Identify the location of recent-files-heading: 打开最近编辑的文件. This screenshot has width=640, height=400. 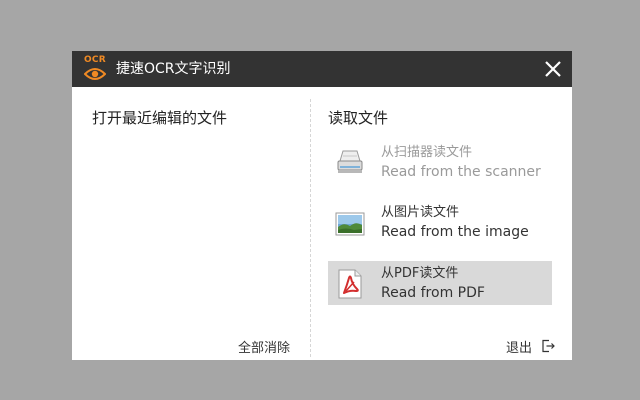
(160, 118).